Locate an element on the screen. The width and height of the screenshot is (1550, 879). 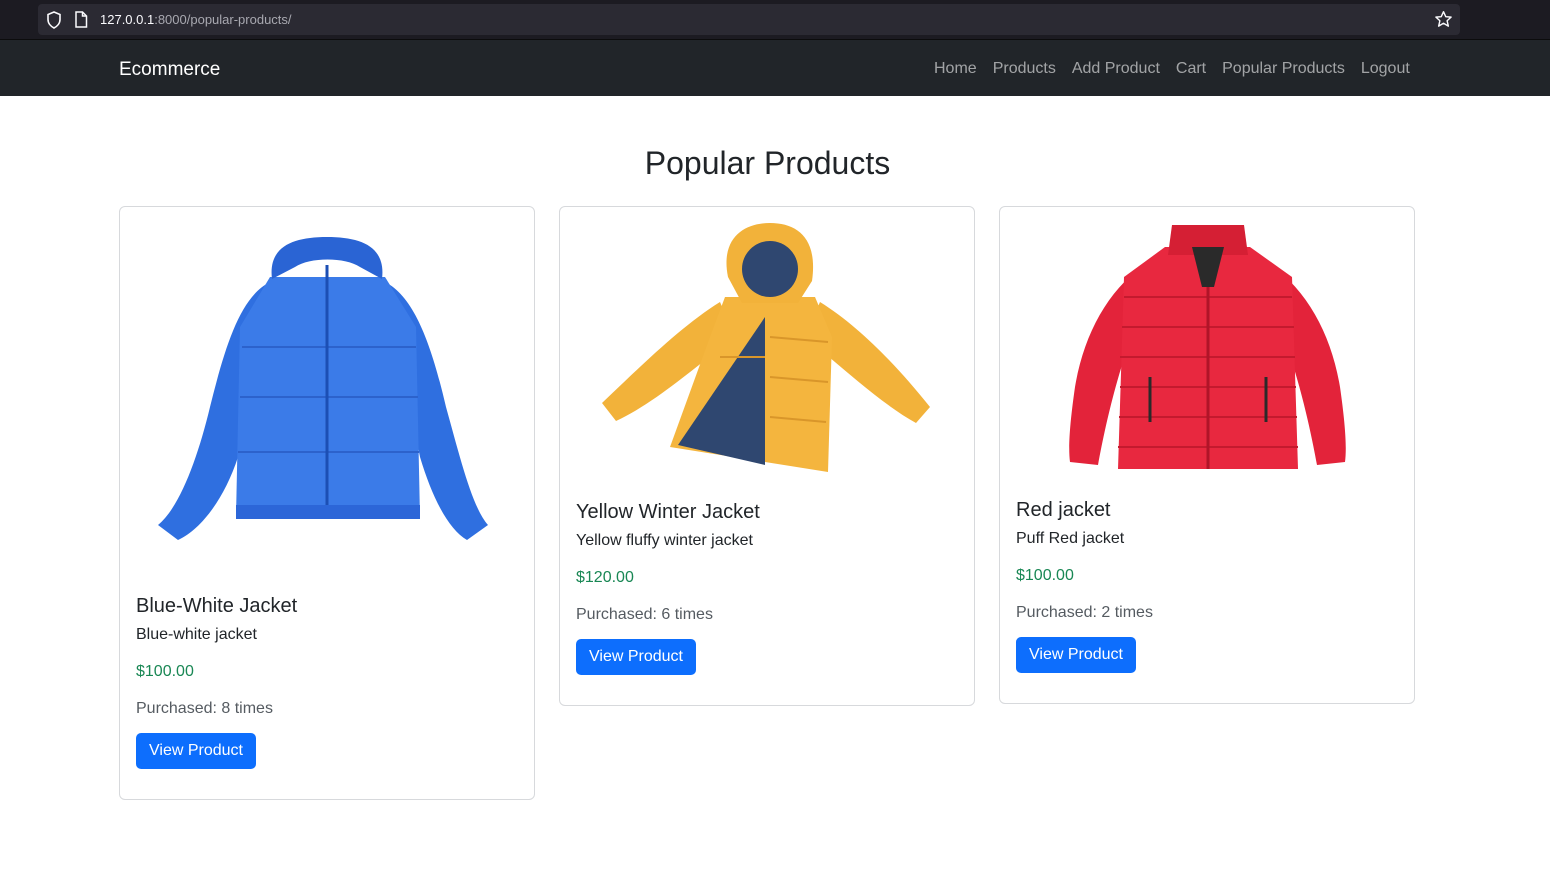
url-text: 127.0.0.1:8000/popular-products/ is located at coordinates (196, 19).